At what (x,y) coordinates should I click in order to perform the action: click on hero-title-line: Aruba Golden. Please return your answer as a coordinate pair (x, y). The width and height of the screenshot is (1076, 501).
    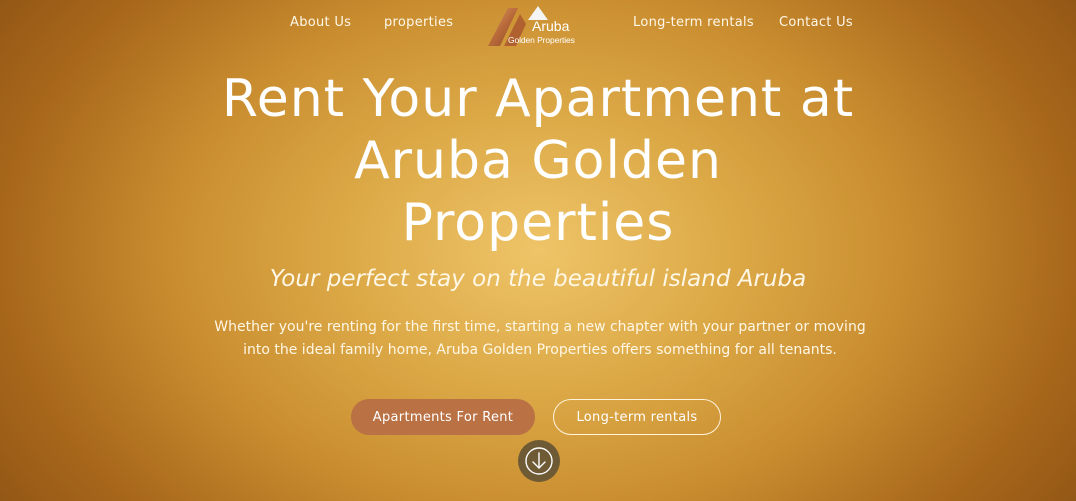
    Looking at the image, I should click on (538, 161).